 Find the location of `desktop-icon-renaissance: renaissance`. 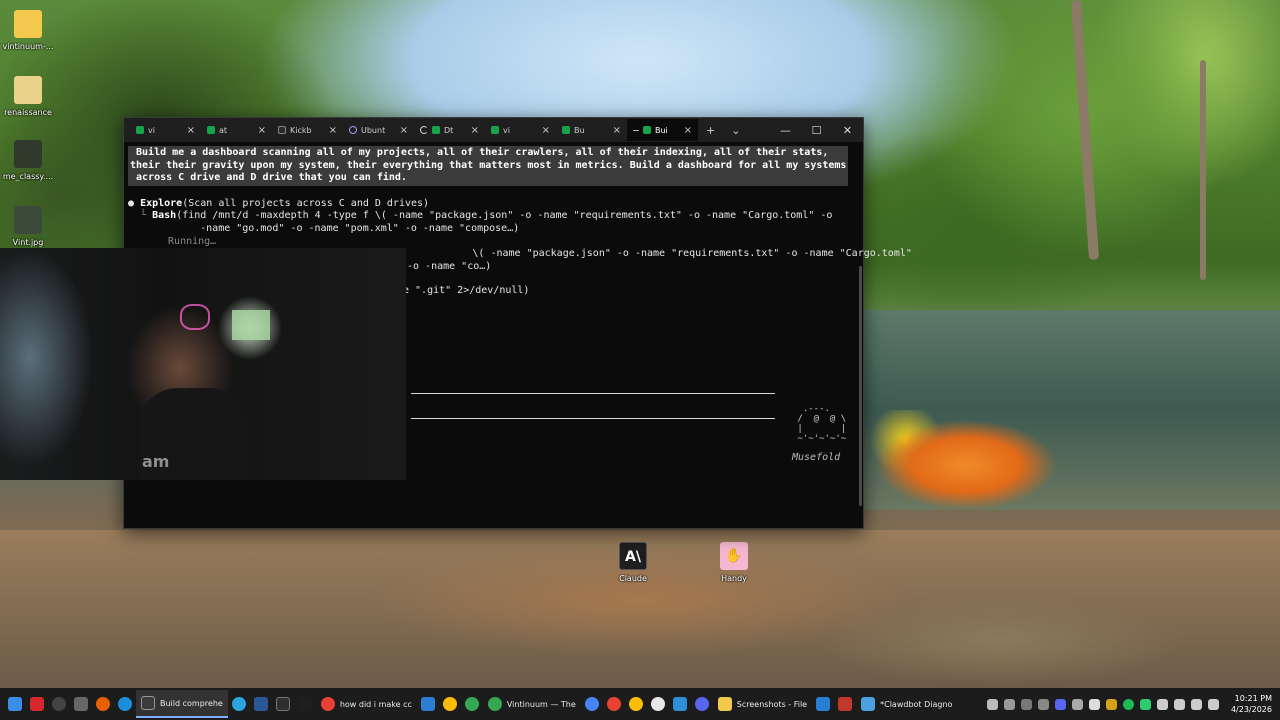

desktop-icon-renaissance: renaissance is located at coordinates (28, 96).